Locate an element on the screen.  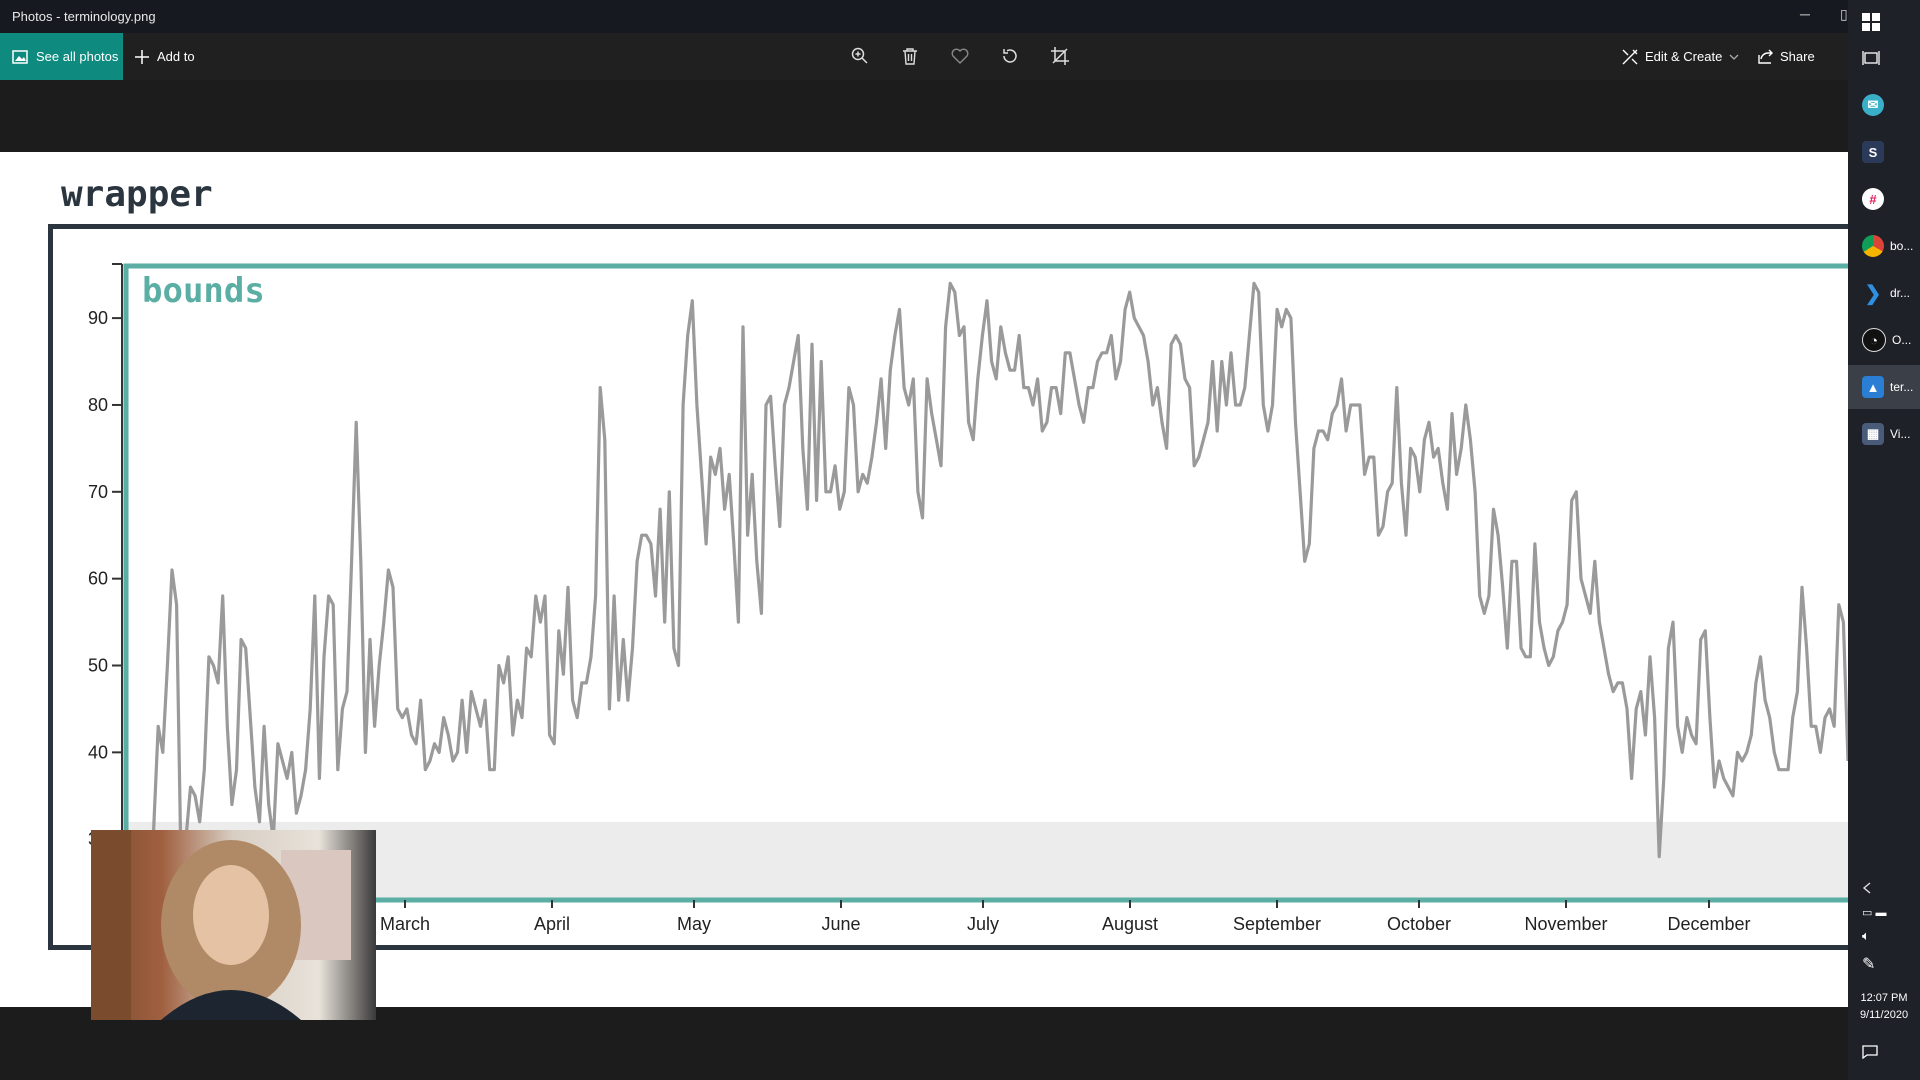
taskbar-app-slack: # is located at coordinates (1884, 199).